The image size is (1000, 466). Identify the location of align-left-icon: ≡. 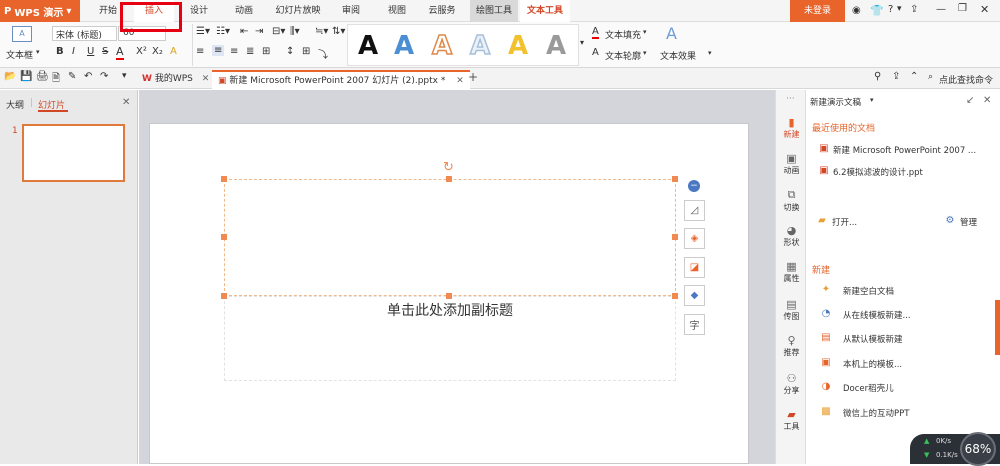
(200, 51).